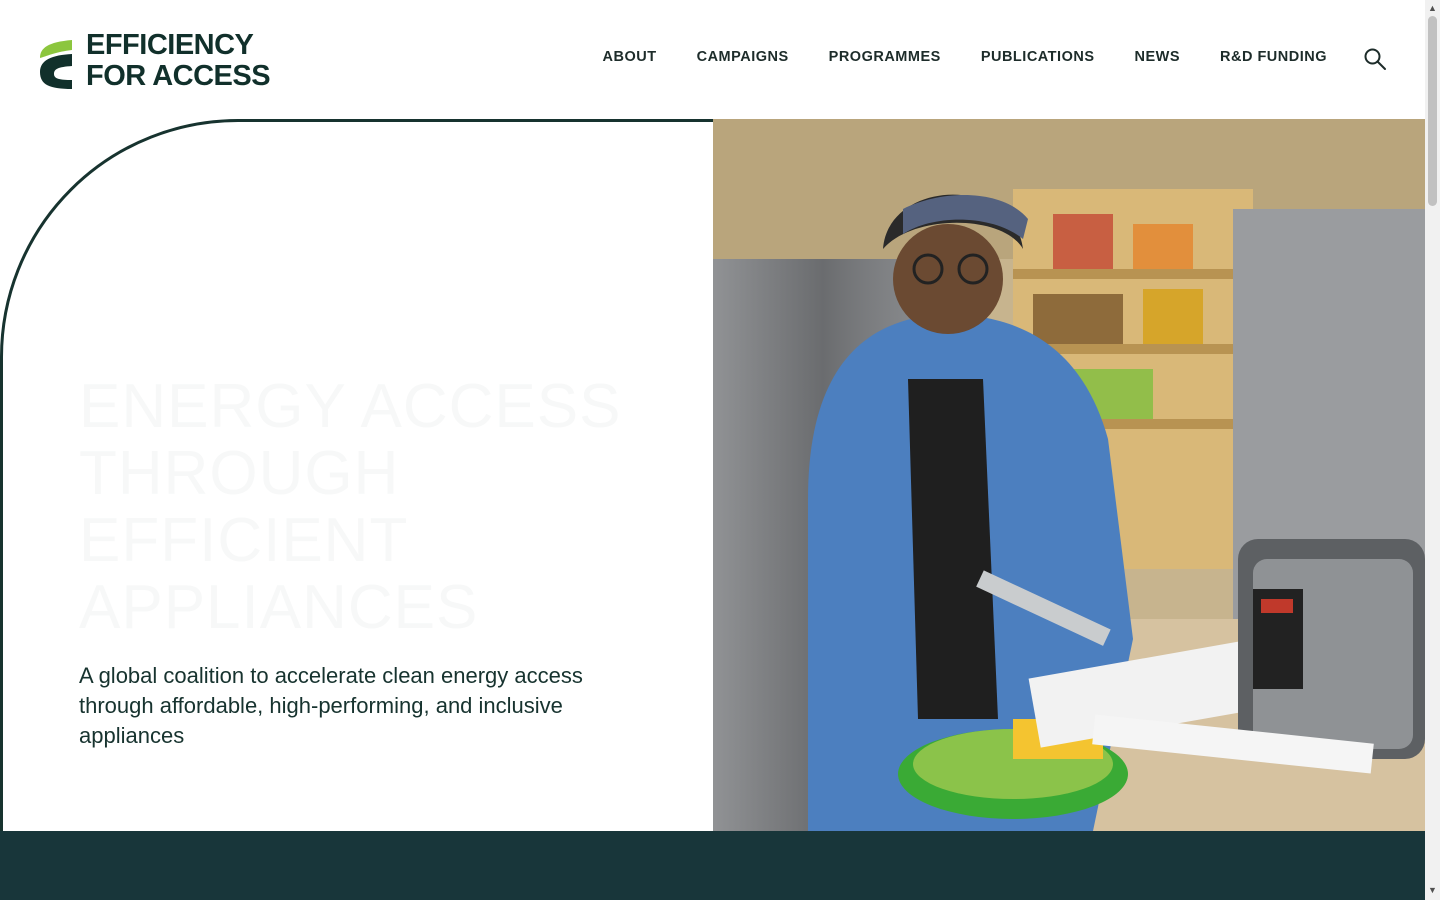 The image size is (1440, 900). Describe the element at coordinates (743, 57) in the screenshot. I see `nav-item-campaigns: CAMPAIGNS` at that location.